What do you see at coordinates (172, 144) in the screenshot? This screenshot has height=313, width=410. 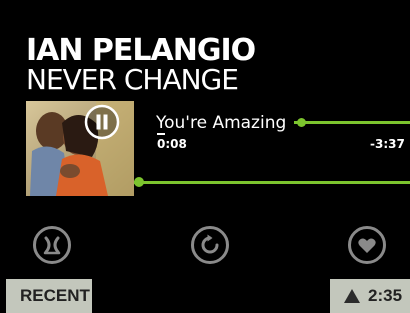 I see `elapsed-time: 0:08` at bounding box center [172, 144].